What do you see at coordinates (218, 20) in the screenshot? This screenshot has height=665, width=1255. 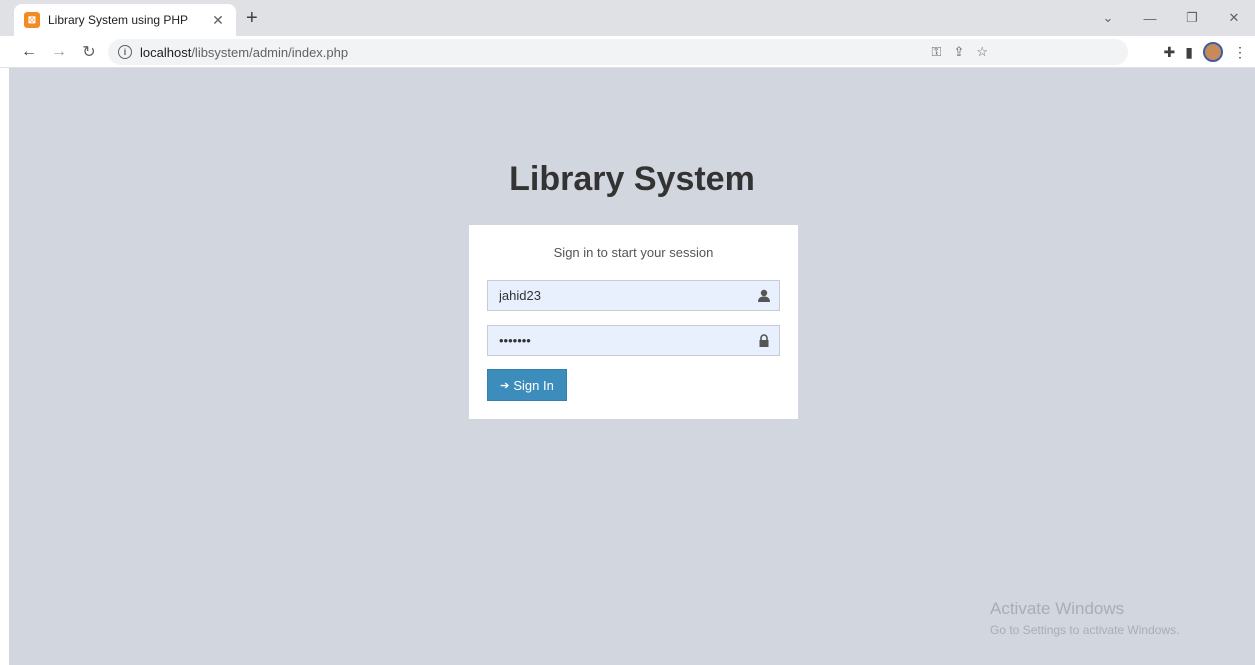 I see `tab-close-icon: ✕` at bounding box center [218, 20].